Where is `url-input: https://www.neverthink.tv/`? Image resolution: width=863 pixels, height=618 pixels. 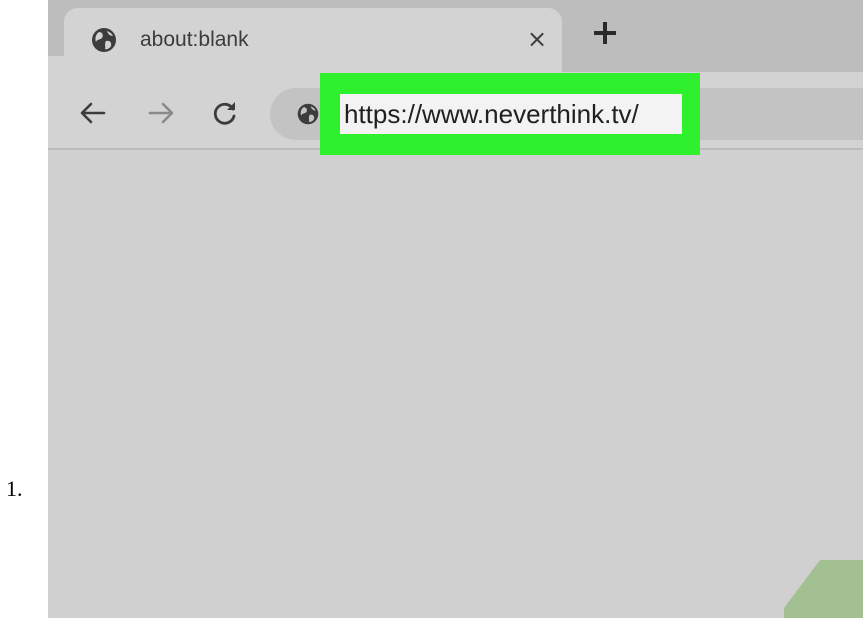
url-input: https://www.neverthink.tv/ is located at coordinates (511, 114).